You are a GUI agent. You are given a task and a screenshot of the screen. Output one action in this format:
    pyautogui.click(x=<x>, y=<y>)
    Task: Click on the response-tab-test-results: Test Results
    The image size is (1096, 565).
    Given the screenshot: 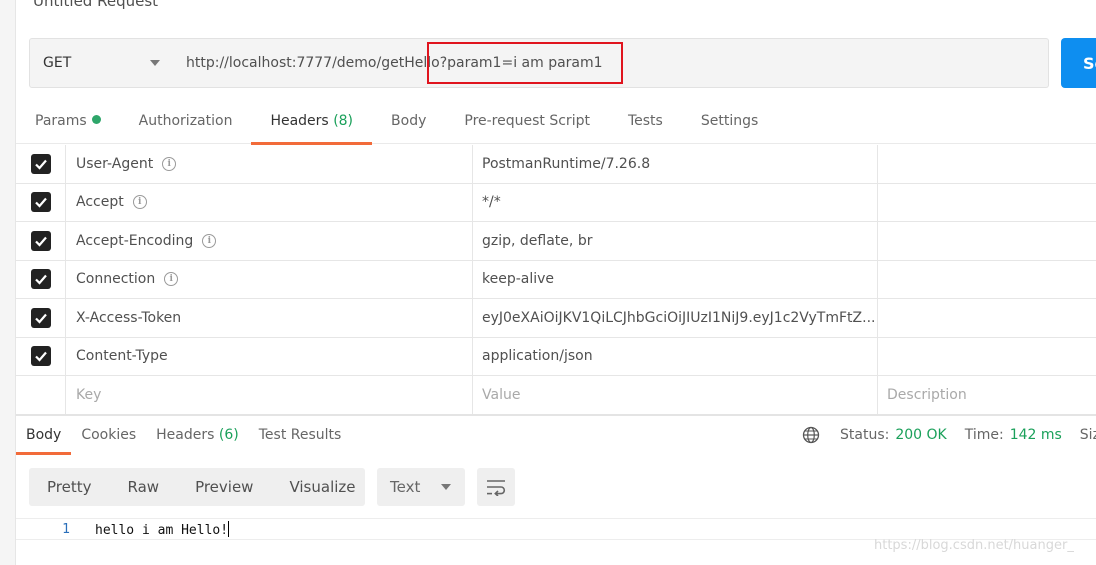 What is the action you would take?
    pyautogui.click(x=300, y=436)
    